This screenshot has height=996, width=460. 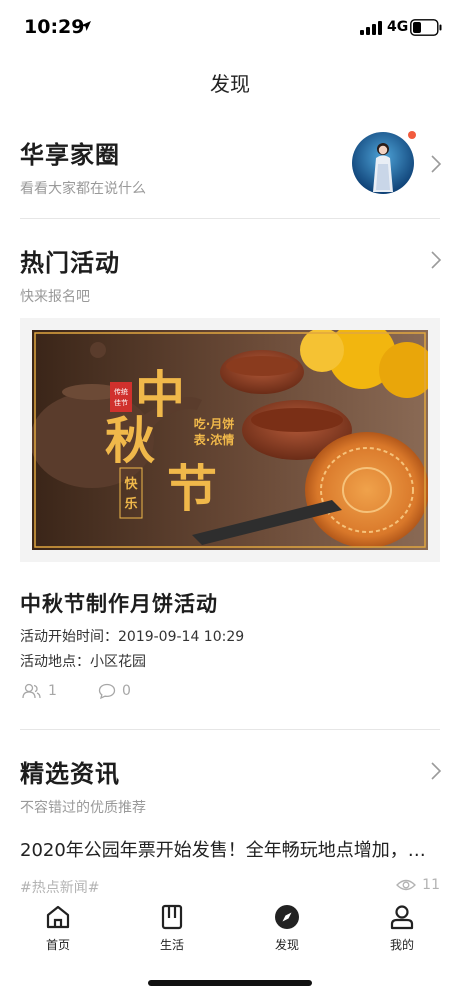 I want to click on page-title: 发现, so click(x=230, y=84).